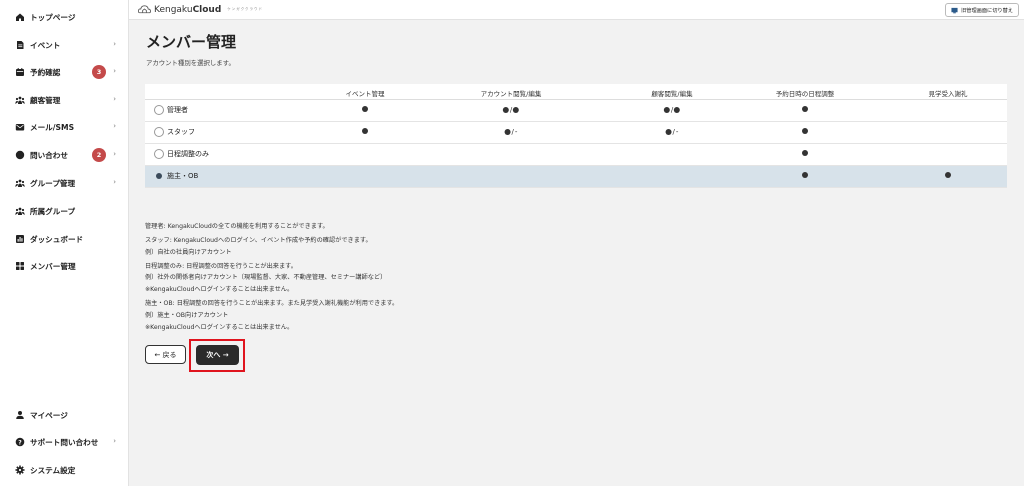 The width and height of the screenshot is (1024, 486). I want to click on switch-old-admin-label: 旧管理画面に切り替え, so click(987, 10).